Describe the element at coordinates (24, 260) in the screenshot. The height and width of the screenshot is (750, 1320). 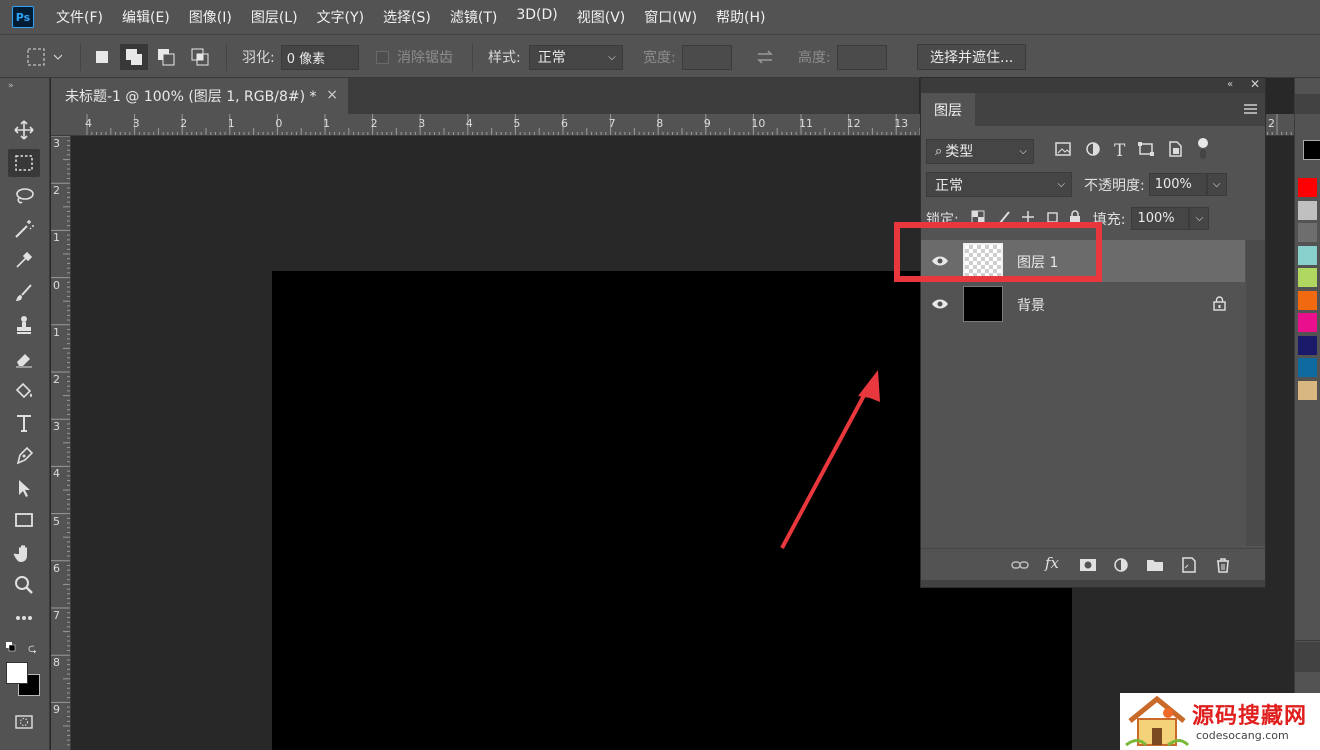
I see `eyedropper-tool-icon` at that location.